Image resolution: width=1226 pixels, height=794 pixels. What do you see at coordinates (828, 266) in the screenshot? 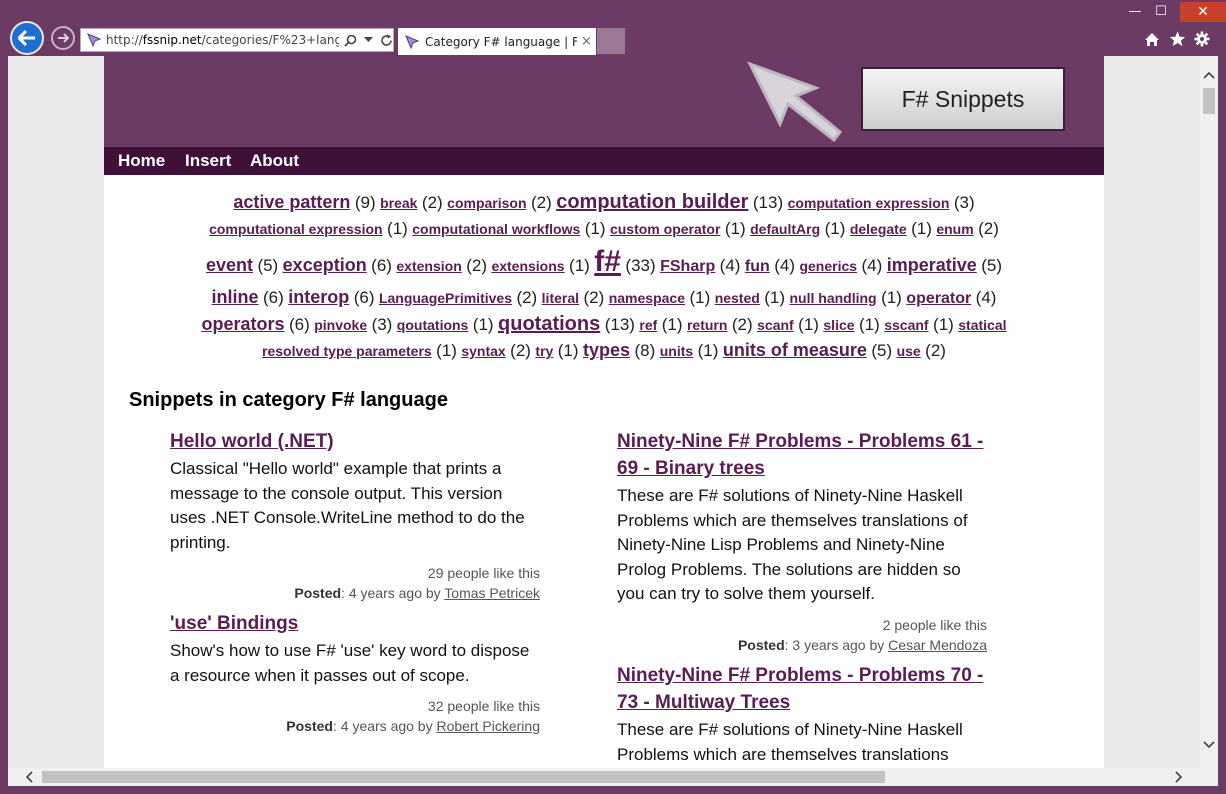
I see `tag-link: generics` at bounding box center [828, 266].